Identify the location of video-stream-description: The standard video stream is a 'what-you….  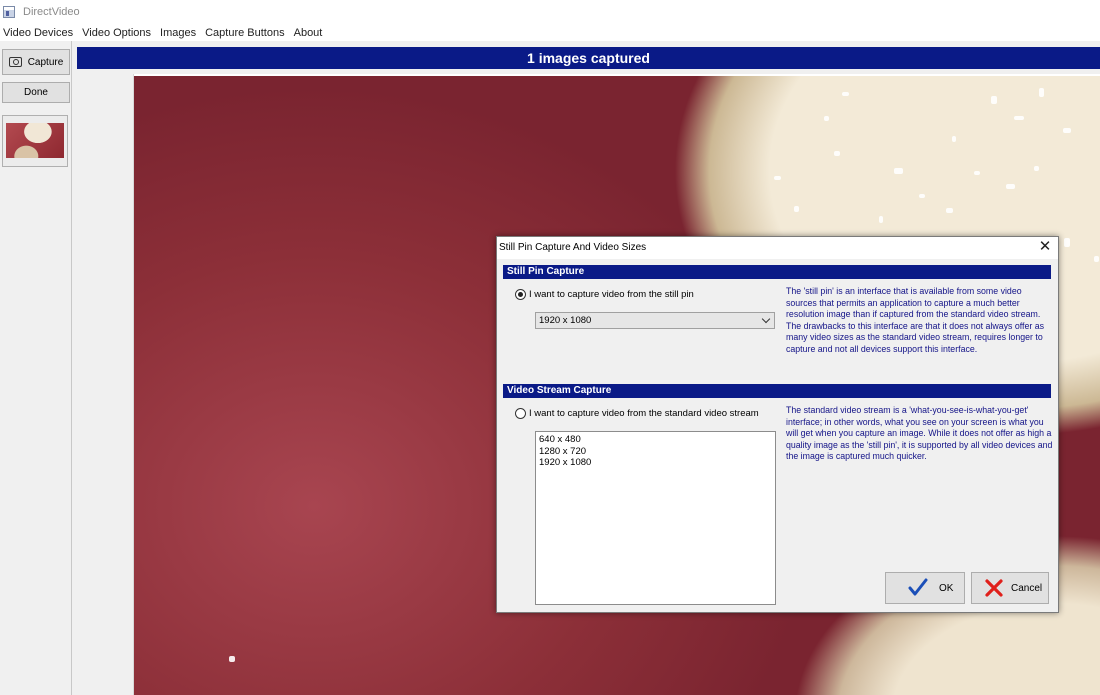
(919, 433).